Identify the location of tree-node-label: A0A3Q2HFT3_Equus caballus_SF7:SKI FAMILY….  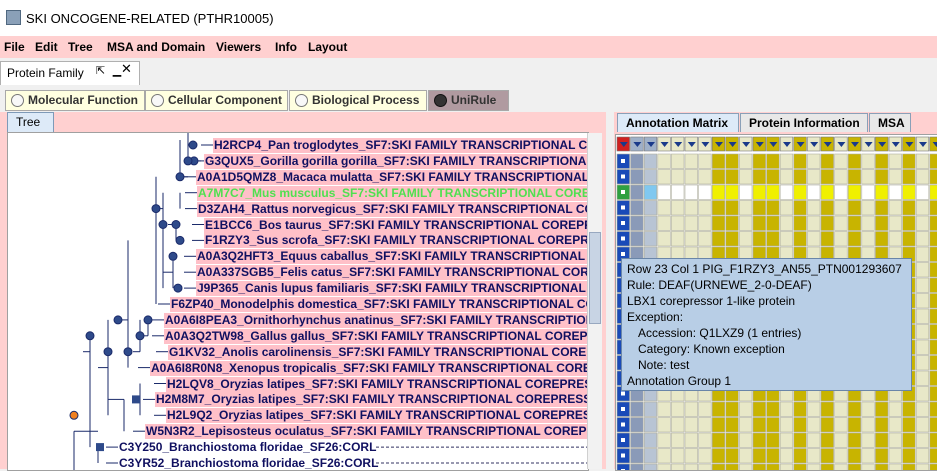
(392, 257).